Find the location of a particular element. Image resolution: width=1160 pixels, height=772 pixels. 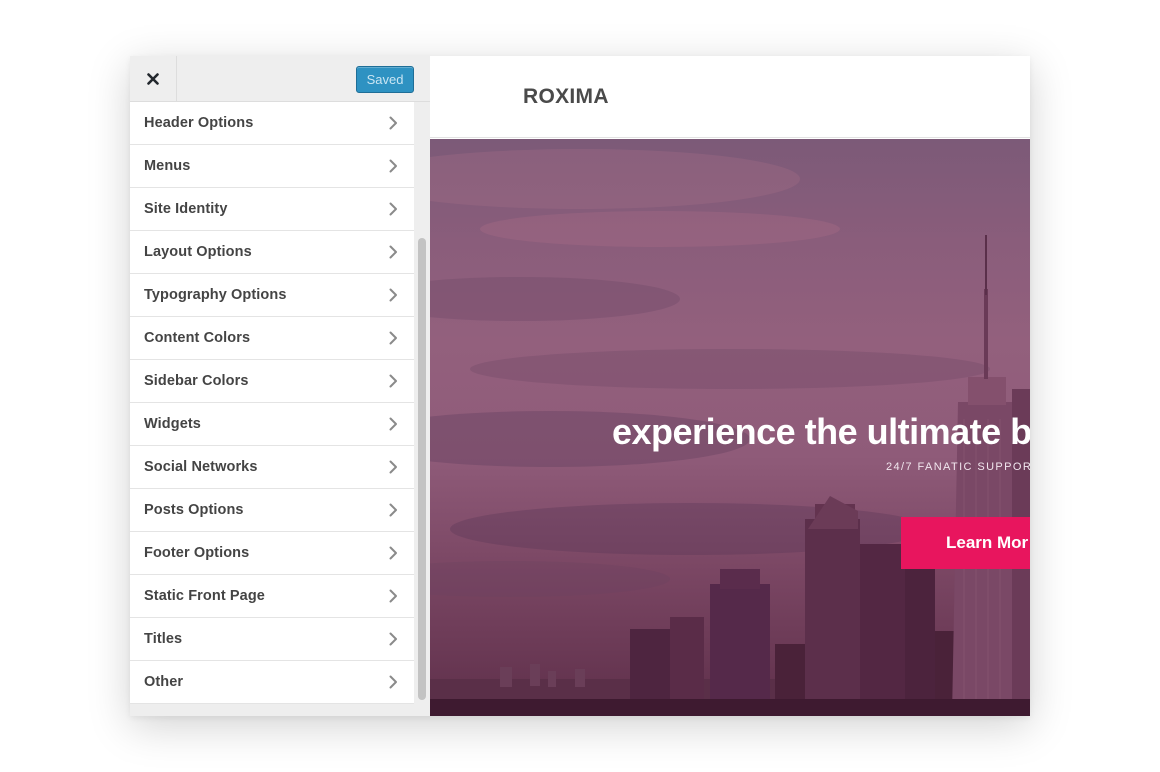

menu-item-layout-options: Layout Options is located at coordinates (272, 252).